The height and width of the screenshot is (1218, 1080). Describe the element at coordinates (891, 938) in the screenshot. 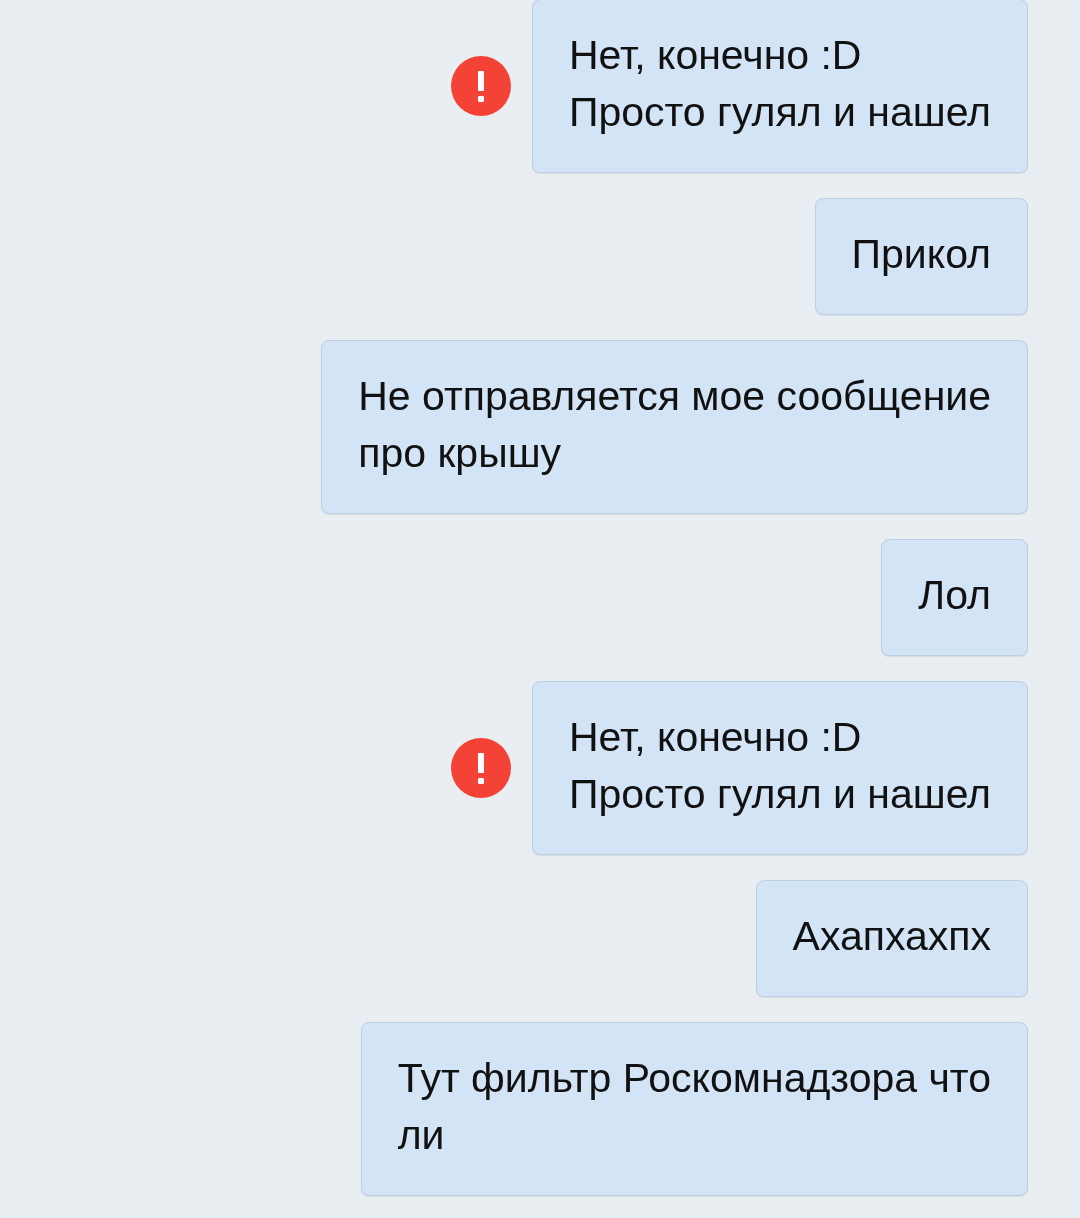

I see `message-bubble: Ахапхахпх` at that location.